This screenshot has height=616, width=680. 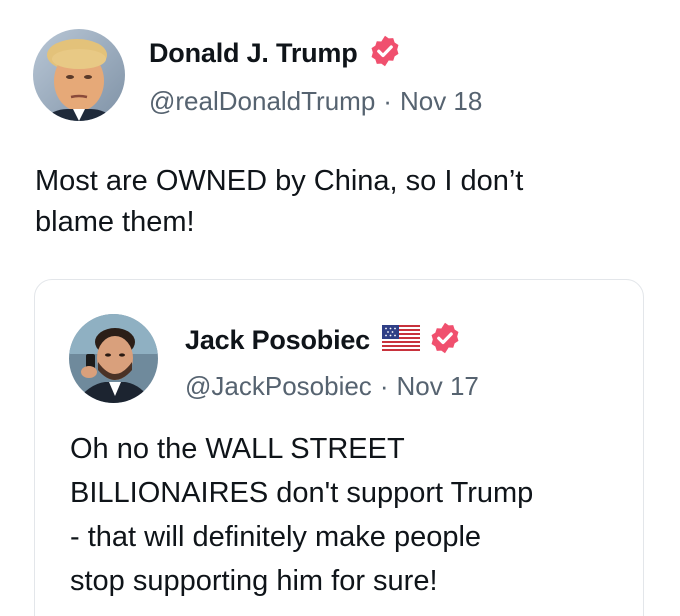 I want to click on quoted-author-name: Jack Posobiec, so click(x=277, y=340).